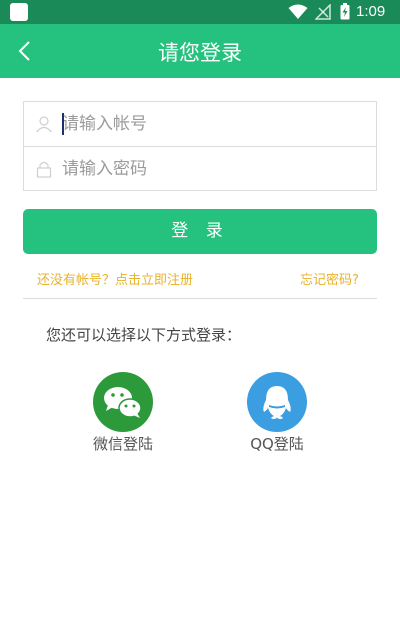  What do you see at coordinates (329, 278) in the screenshot?
I see `forgot-password-link: 忘记密码?` at bounding box center [329, 278].